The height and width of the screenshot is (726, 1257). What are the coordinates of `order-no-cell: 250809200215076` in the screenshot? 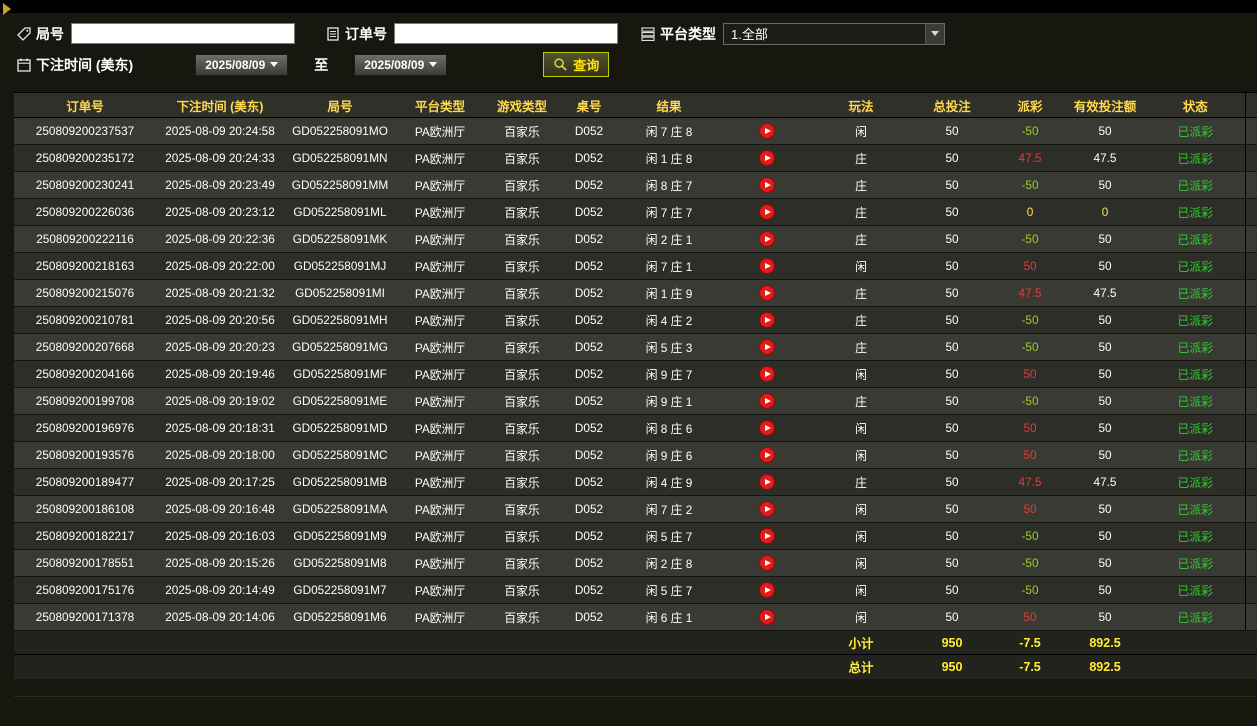 It's located at (85, 293).